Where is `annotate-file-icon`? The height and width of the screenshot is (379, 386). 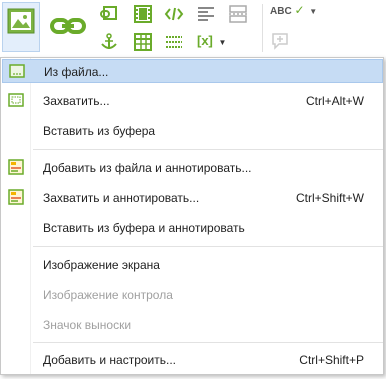
annotate-file-icon is located at coordinates (16, 167).